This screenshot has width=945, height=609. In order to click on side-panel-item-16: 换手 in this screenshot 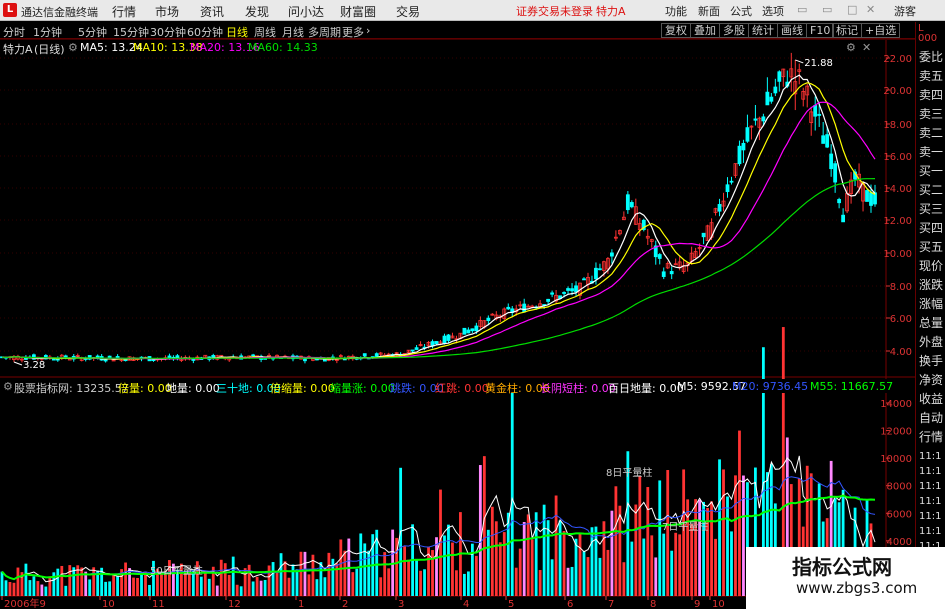, I will do `click(931, 361)`.